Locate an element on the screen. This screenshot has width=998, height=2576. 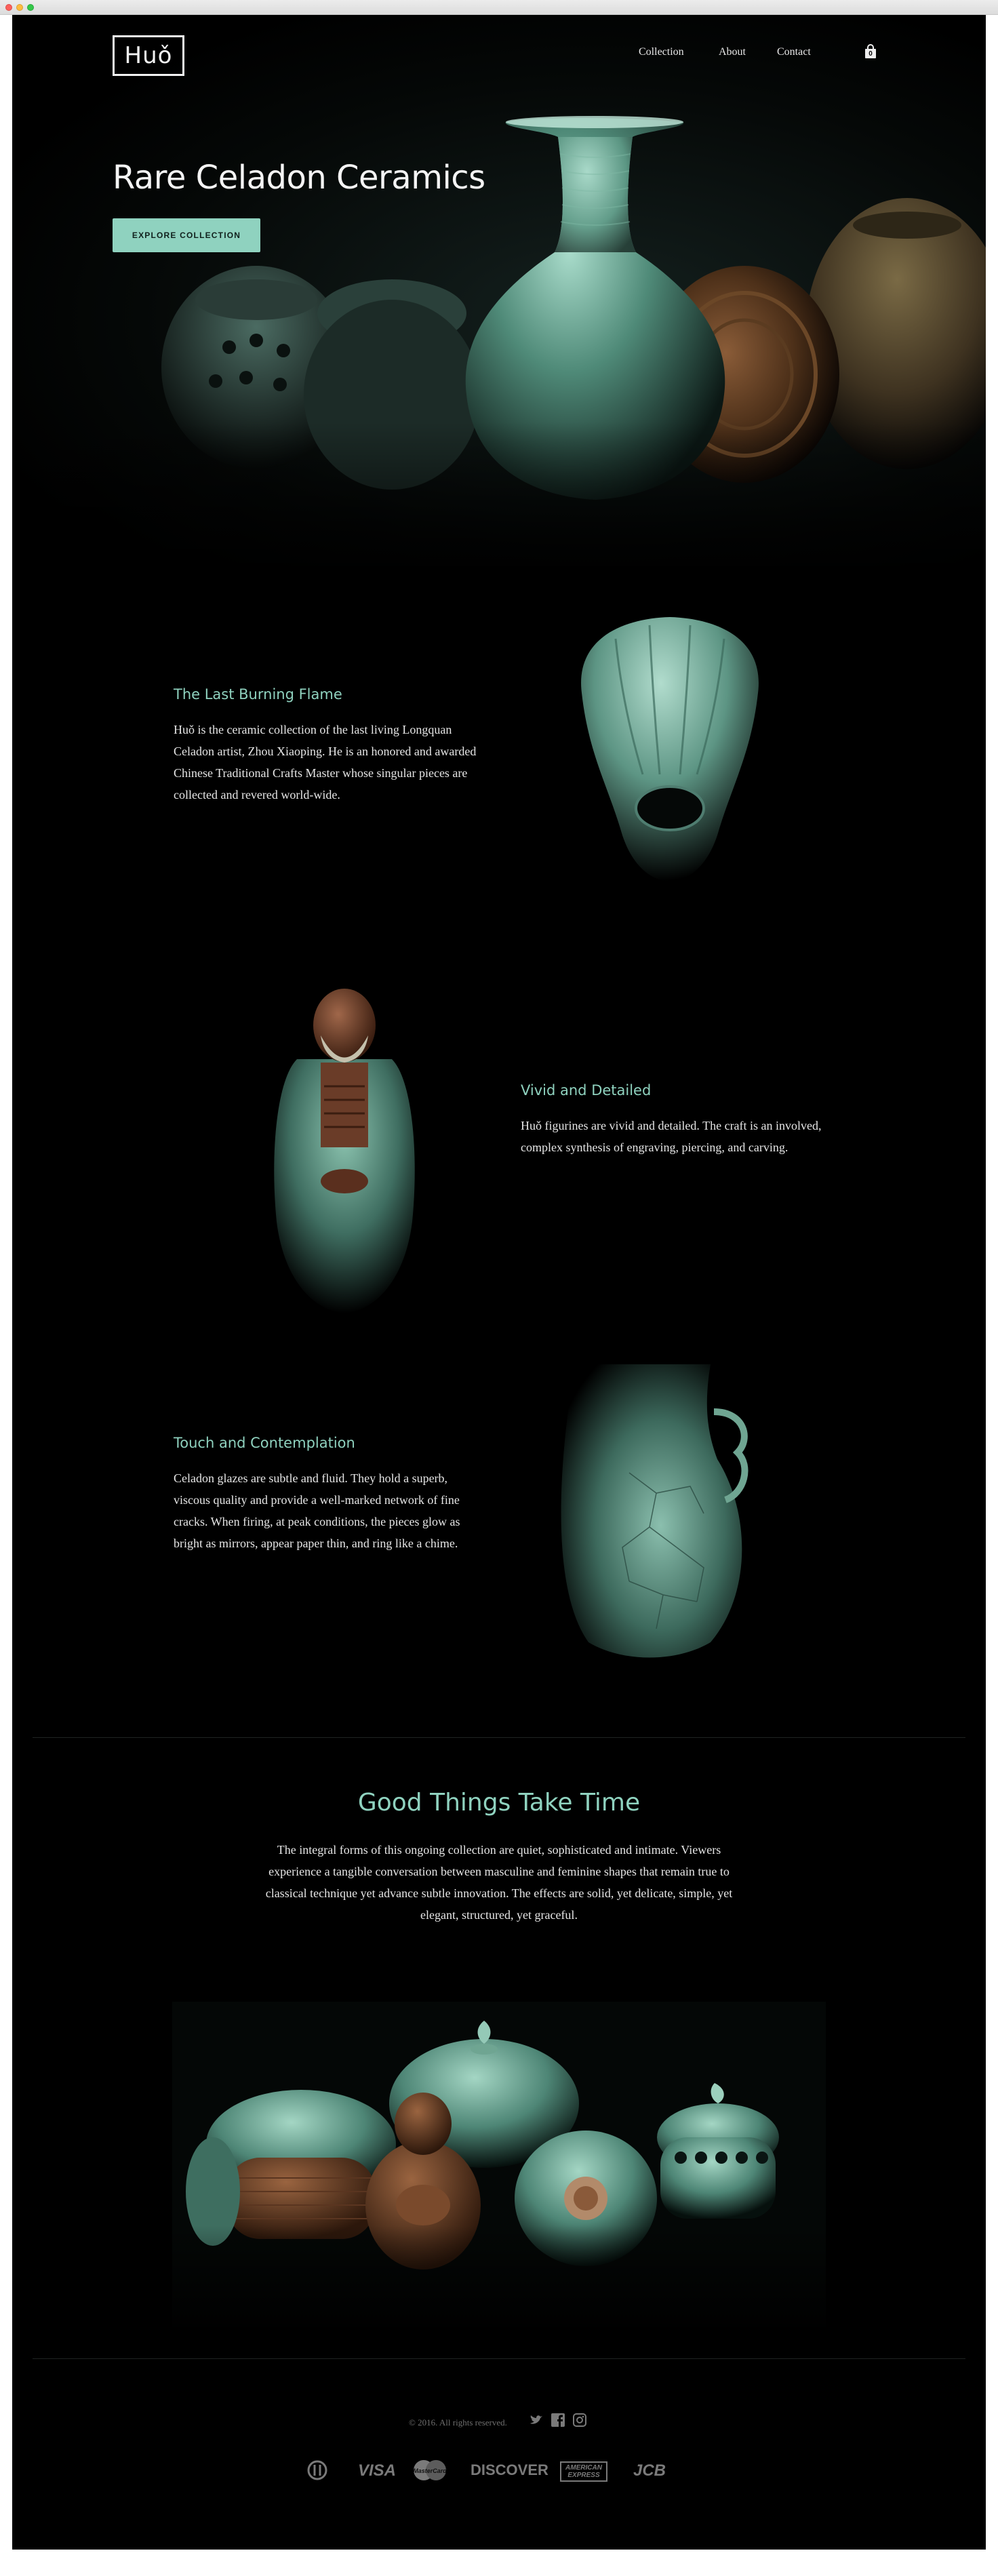
diners-club-icon is located at coordinates (317, 2472).